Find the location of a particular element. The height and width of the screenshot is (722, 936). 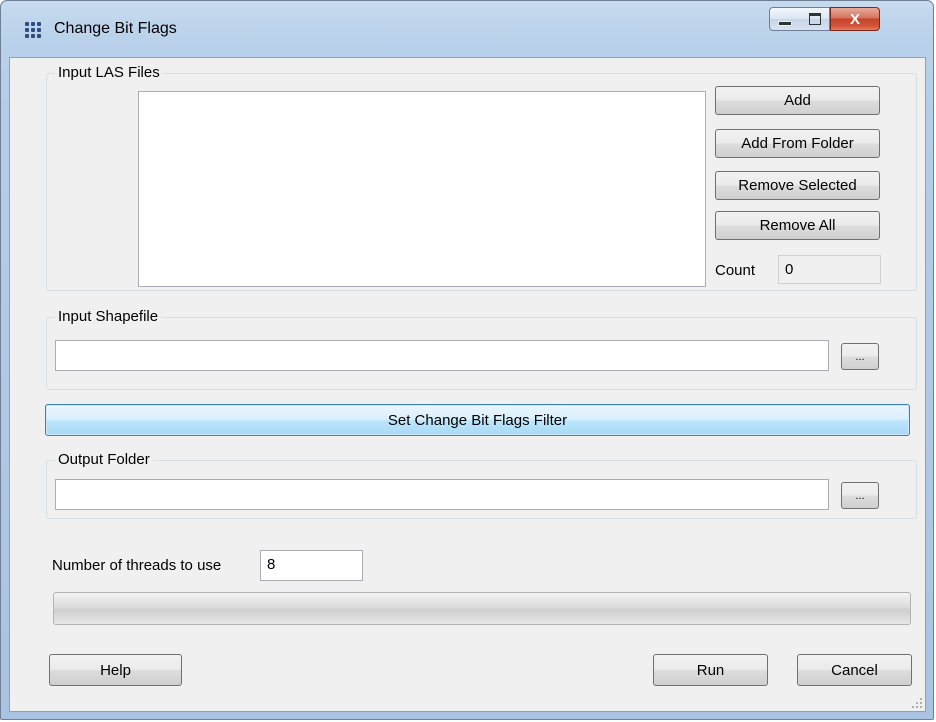

help-button: Help is located at coordinates (115, 670).